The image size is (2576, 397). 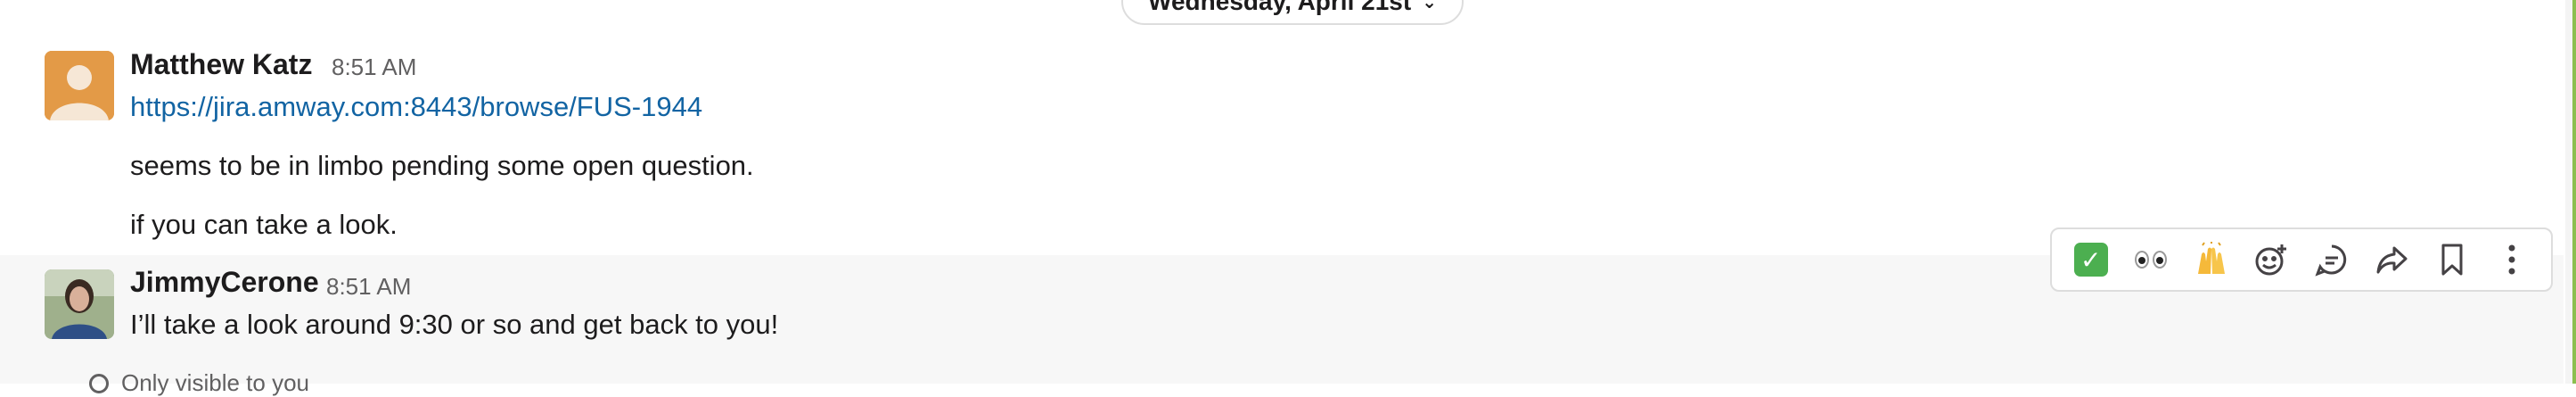 What do you see at coordinates (2574, 192) in the screenshot?
I see `window-edge` at bounding box center [2574, 192].